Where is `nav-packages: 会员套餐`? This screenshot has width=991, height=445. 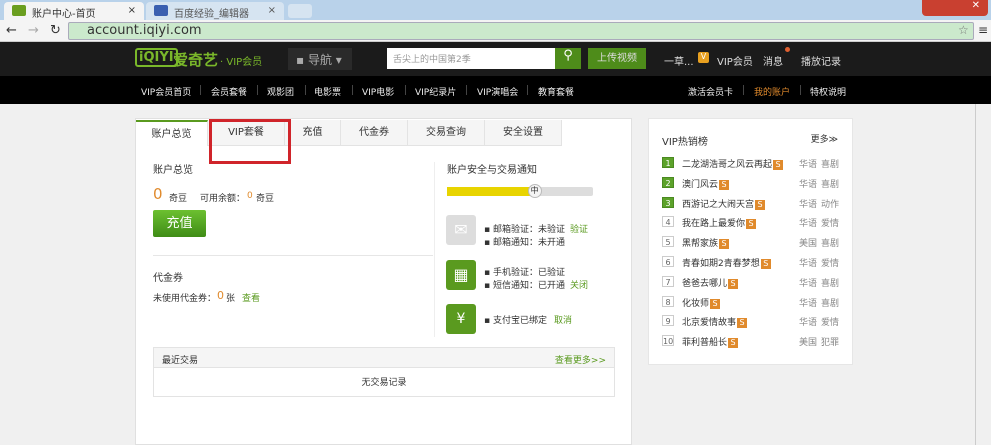
nav-packages: 会员套餐 is located at coordinates (229, 91).